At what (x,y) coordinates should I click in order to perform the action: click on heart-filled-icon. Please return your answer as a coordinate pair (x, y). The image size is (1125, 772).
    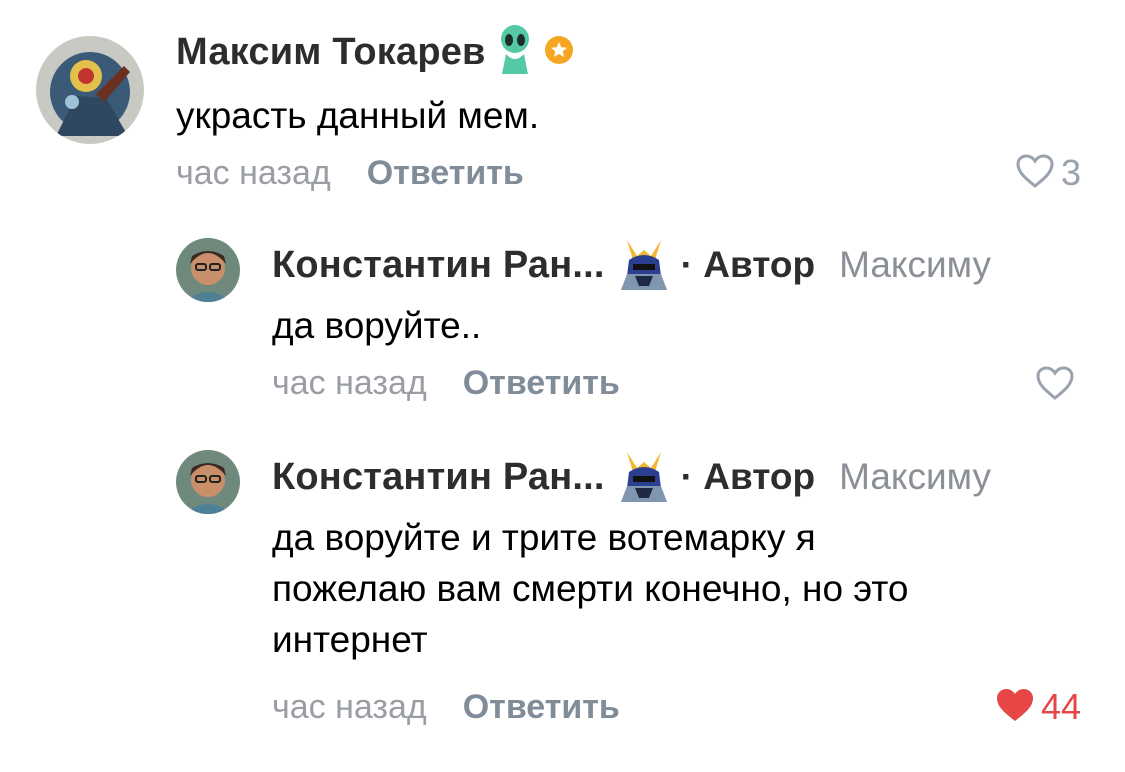
    Looking at the image, I should click on (1015, 707).